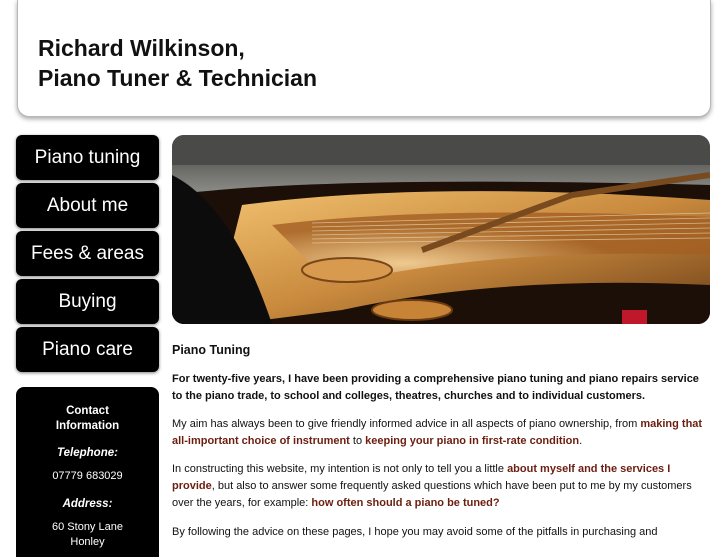  Describe the element at coordinates (141, 48) in the screenshot. I see `site-title-line1: Richard Wilkinson,` at that location.